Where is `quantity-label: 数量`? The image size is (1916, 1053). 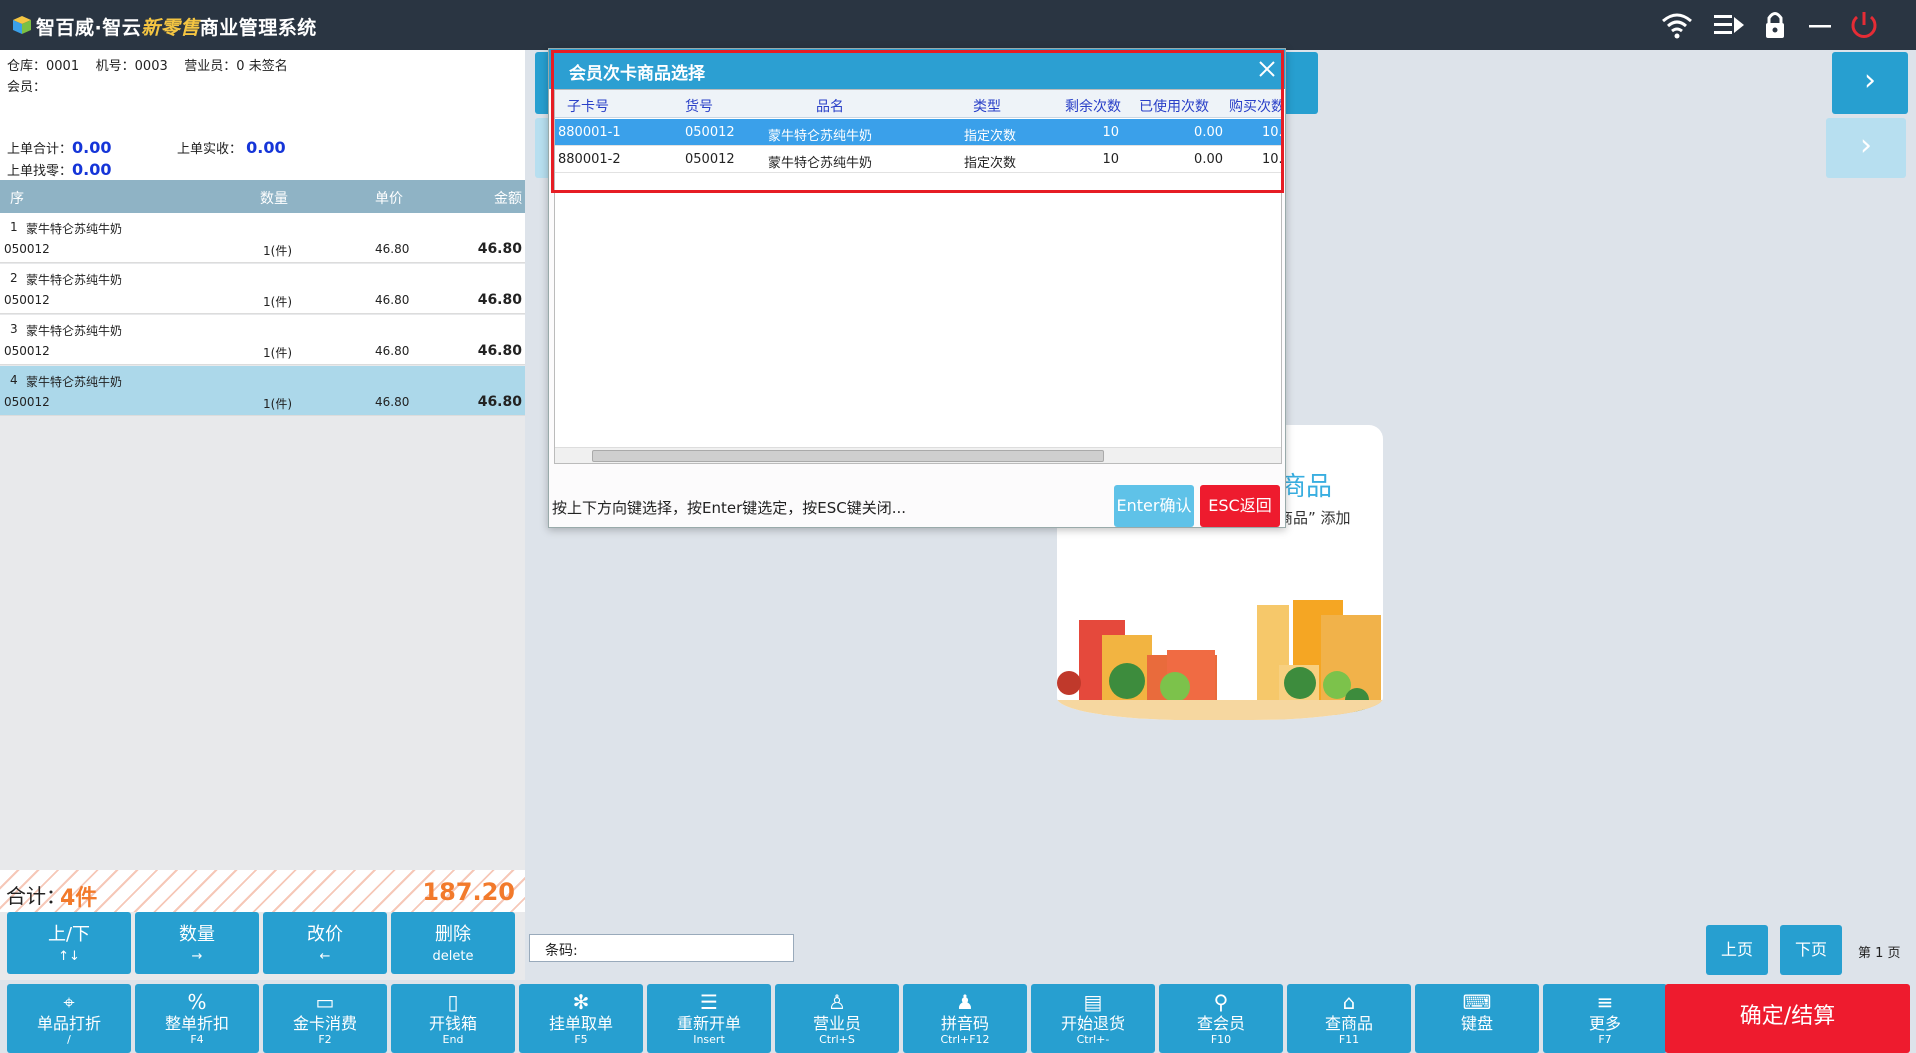 quantity-label: 数量 is located at coordinates (197, 934).